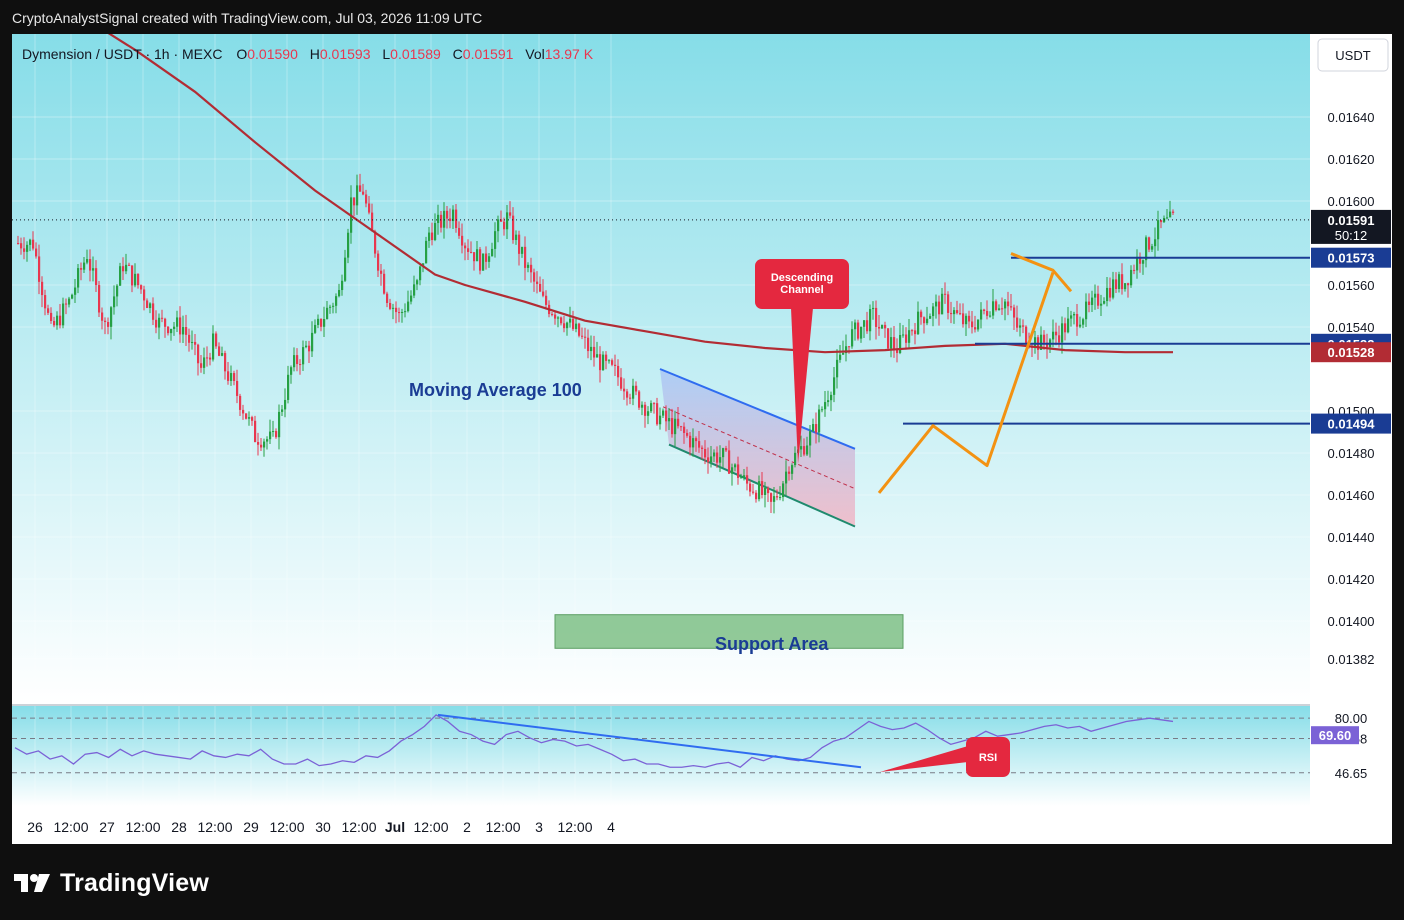 This screenshot has width=1404, height=920. Describe the element at coordinates (539, 827) in the screenshot. I see `time-tick-label: 3` at that location.